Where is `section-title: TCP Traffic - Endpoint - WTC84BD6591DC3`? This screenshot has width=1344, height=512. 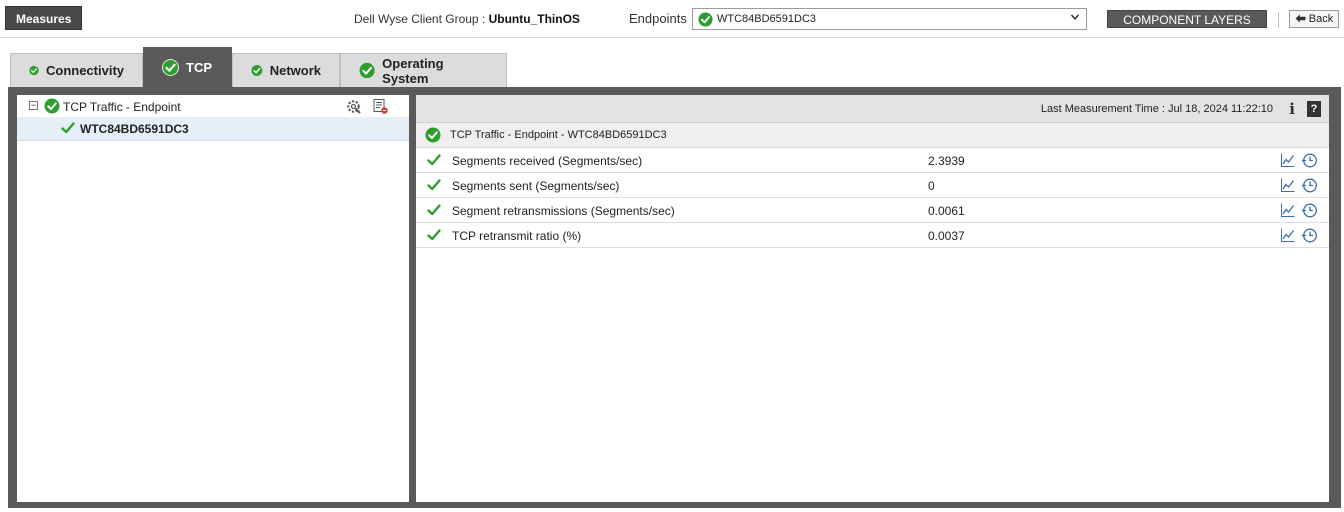 section-title: TCP Traffic - Endpoint - WTC84BD6591DC3 is located at coordinates (558, 135).